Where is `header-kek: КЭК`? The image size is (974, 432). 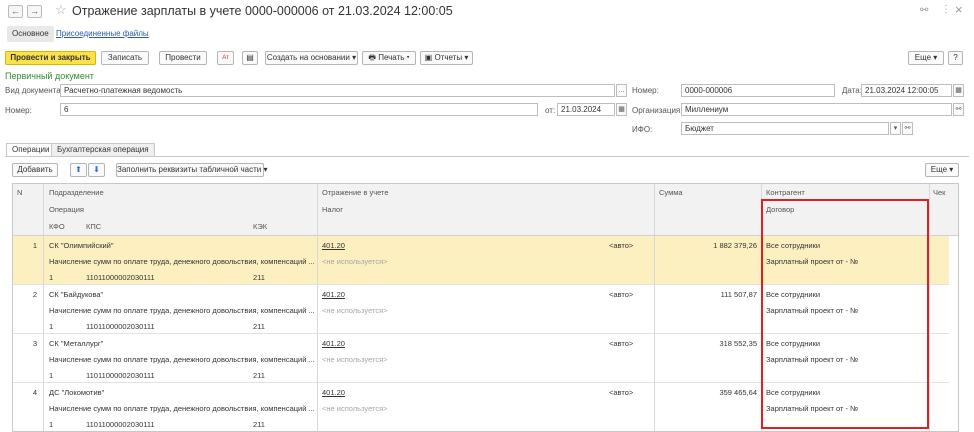 header-kek: КЭК is located at coordinates (260, 226).